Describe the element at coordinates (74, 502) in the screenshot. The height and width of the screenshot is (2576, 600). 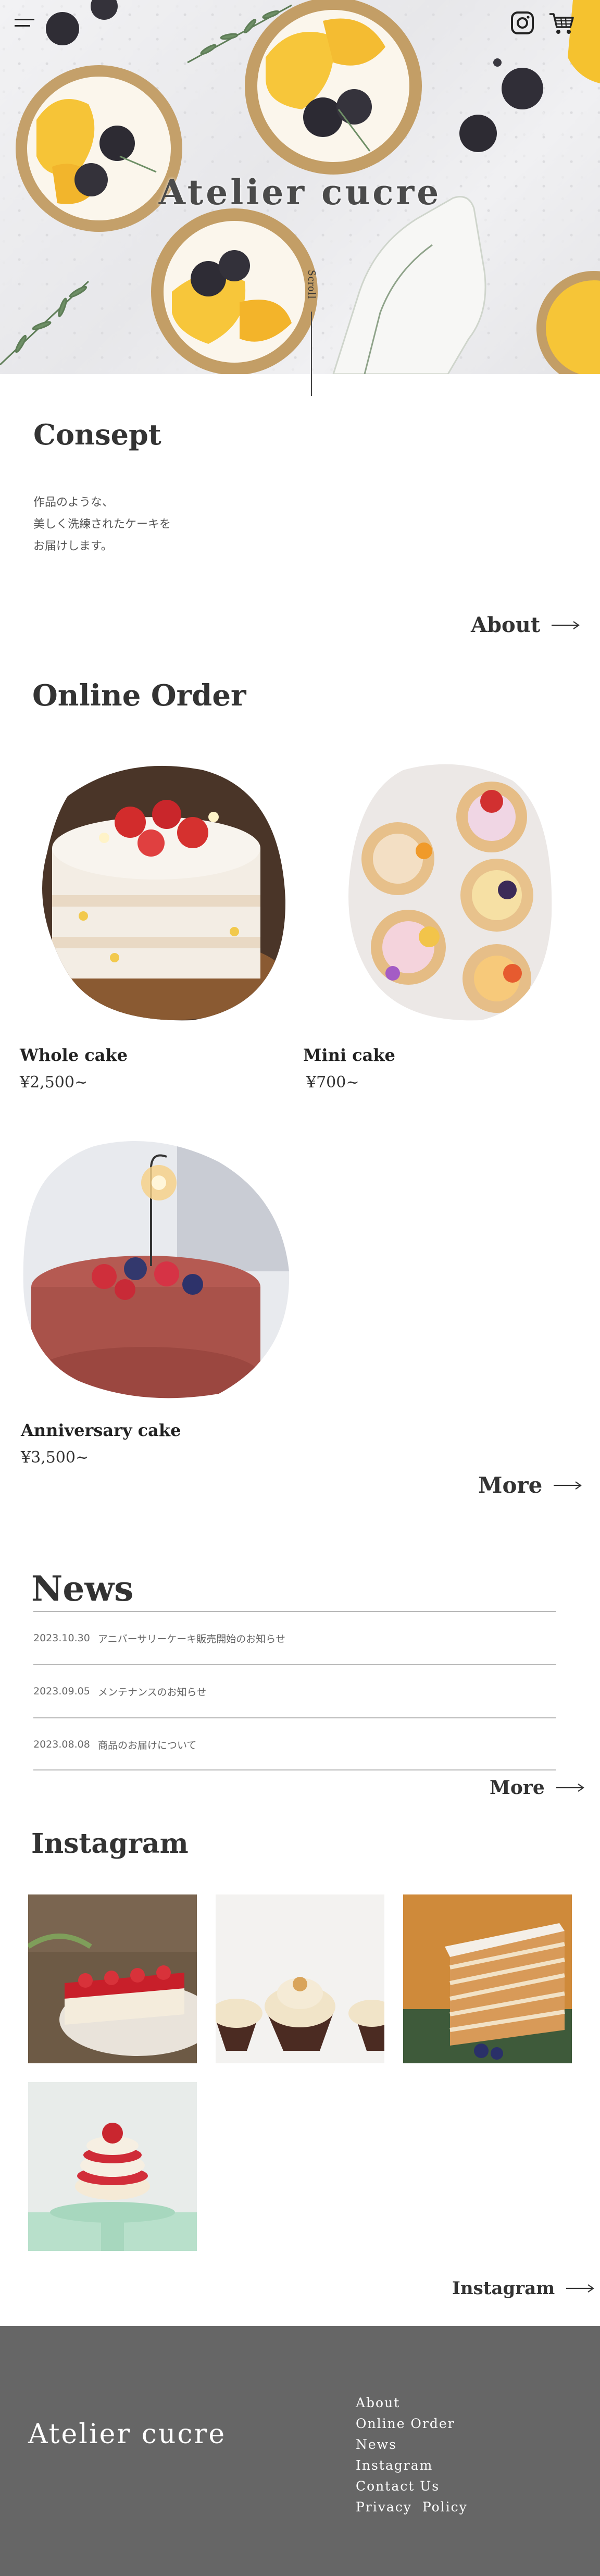
I see `consept-line-1: 作品のような、` at that location.